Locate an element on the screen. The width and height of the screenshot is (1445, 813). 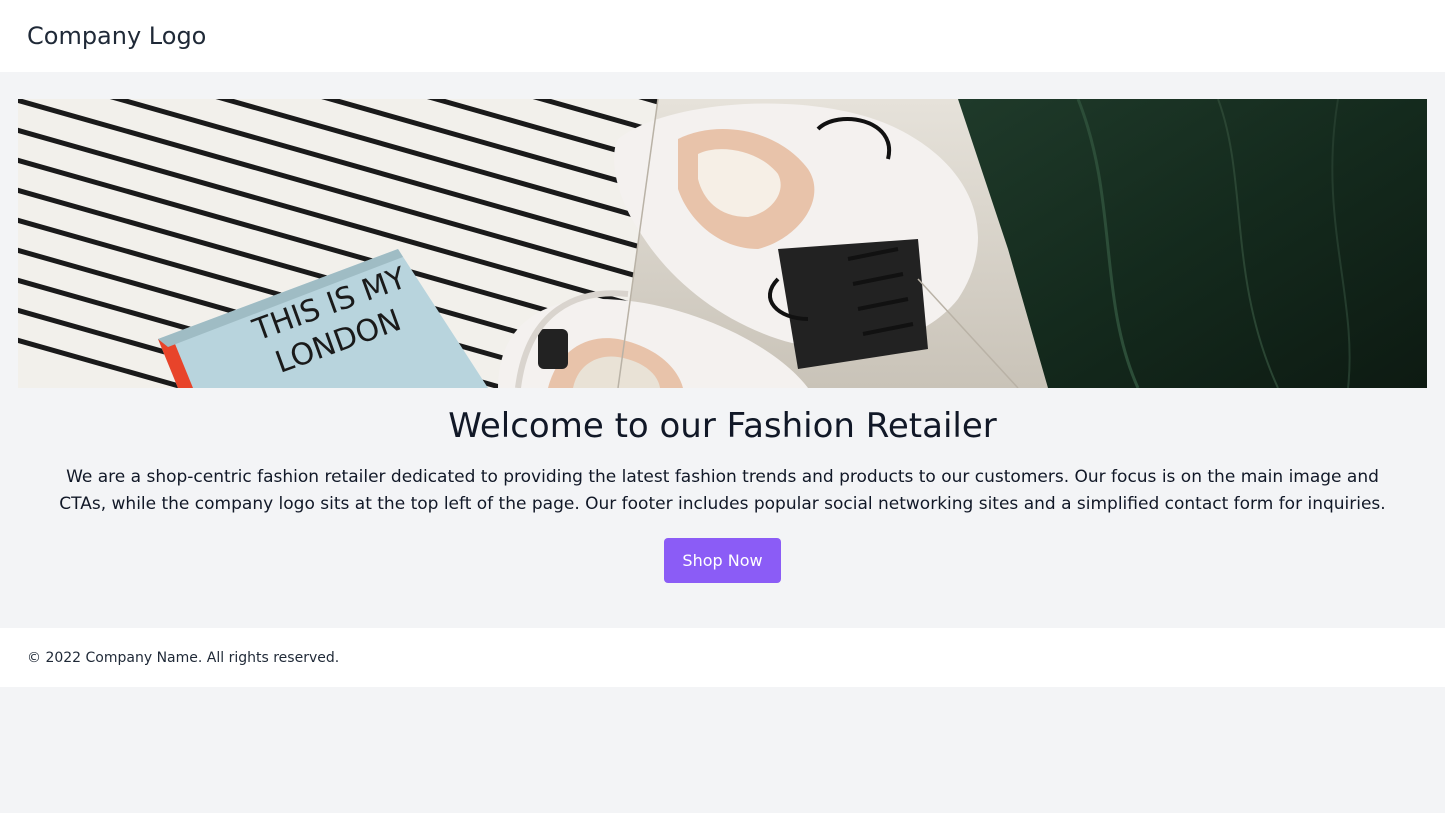
page-title: Welcome to our Fashion Retailer is located at coordinates (722, 426).